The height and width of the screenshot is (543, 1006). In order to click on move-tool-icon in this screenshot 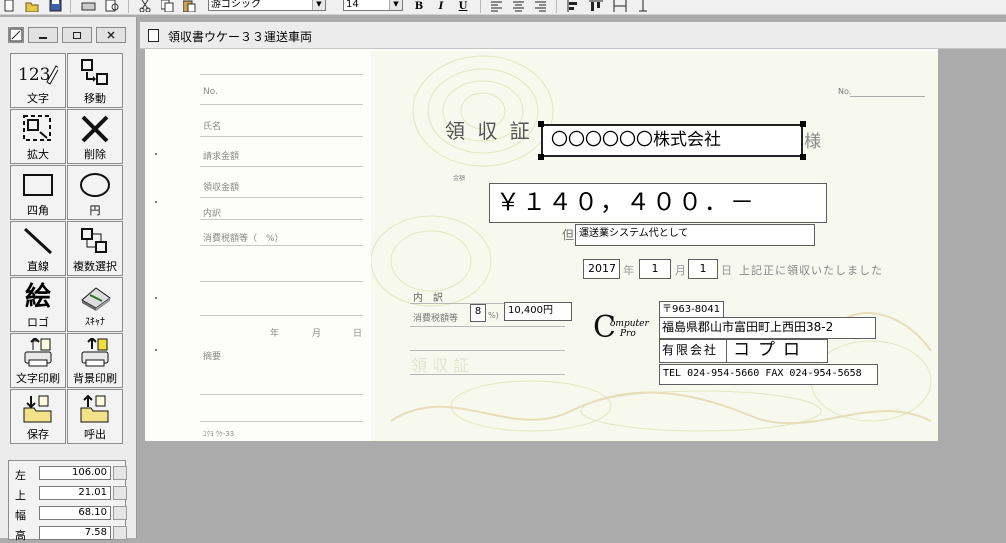, I will do `click(95, 73)`.